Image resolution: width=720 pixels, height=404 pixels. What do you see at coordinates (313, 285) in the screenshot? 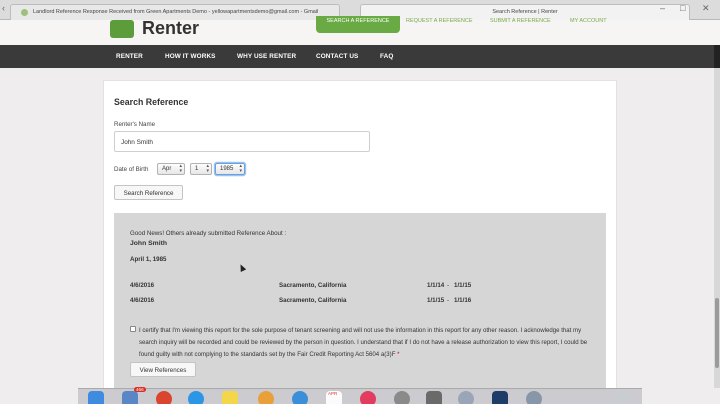
I see `row1-location: Sacramento, California` at bounding box center [313, 285].